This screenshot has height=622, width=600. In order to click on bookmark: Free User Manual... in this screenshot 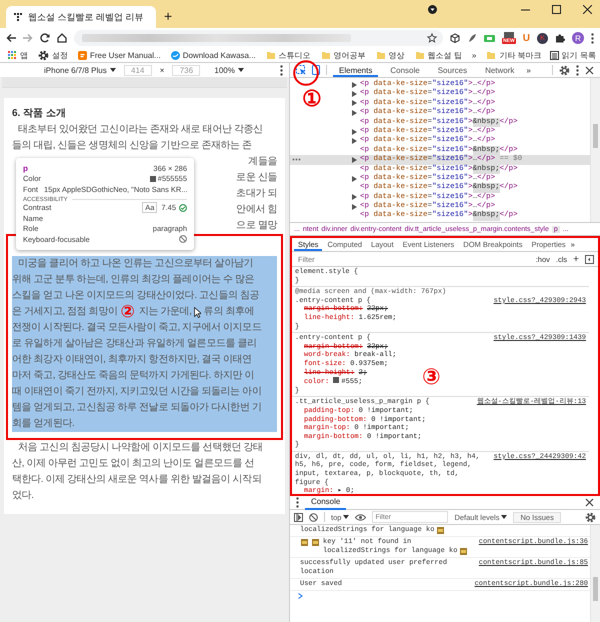, I will do `click(119, 55)`.